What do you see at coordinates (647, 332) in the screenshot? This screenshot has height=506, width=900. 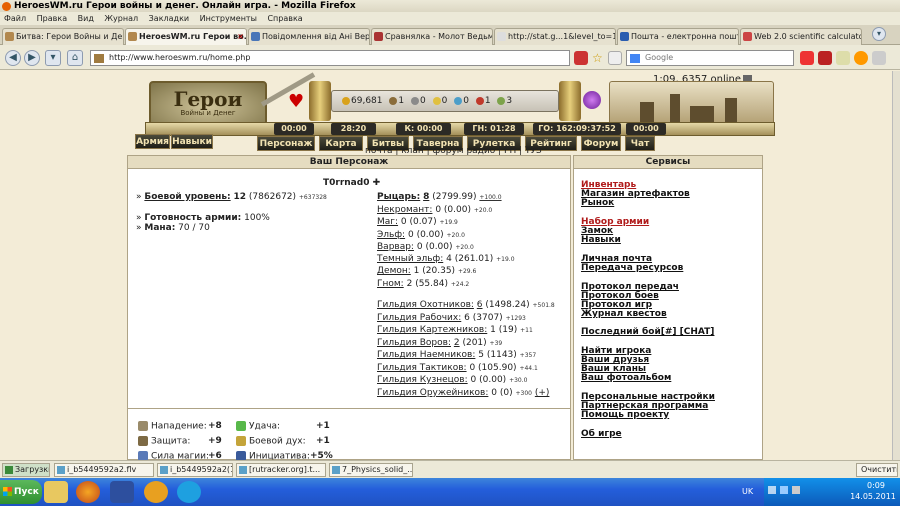 I see `link-last-battle: Последний бой[#] [CHAT]` at bounding box center [647, 332].